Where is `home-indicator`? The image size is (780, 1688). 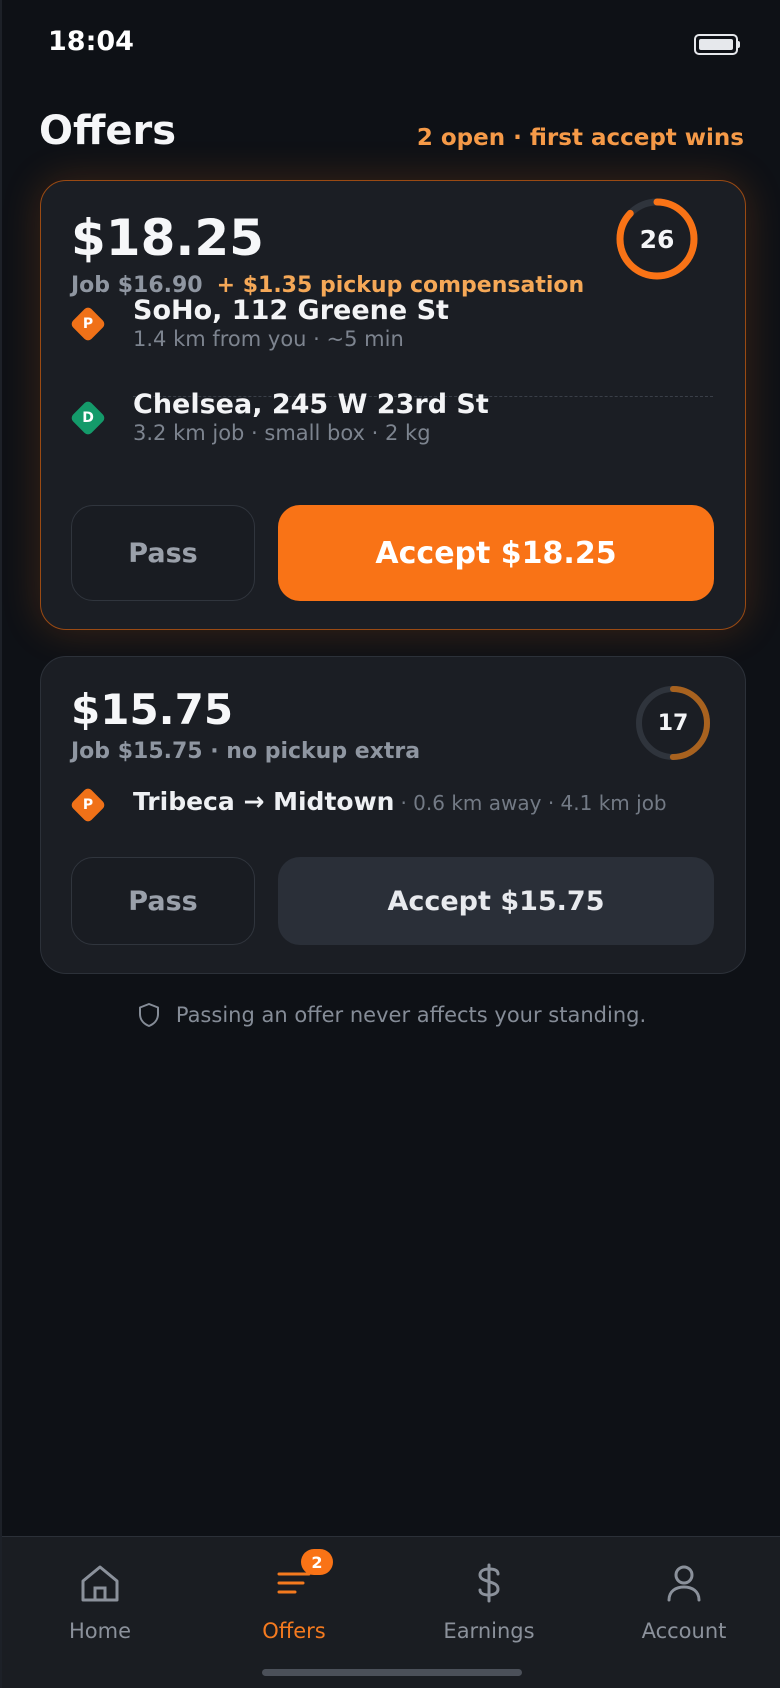
home-indicator is located at coordinates (392, 1672).